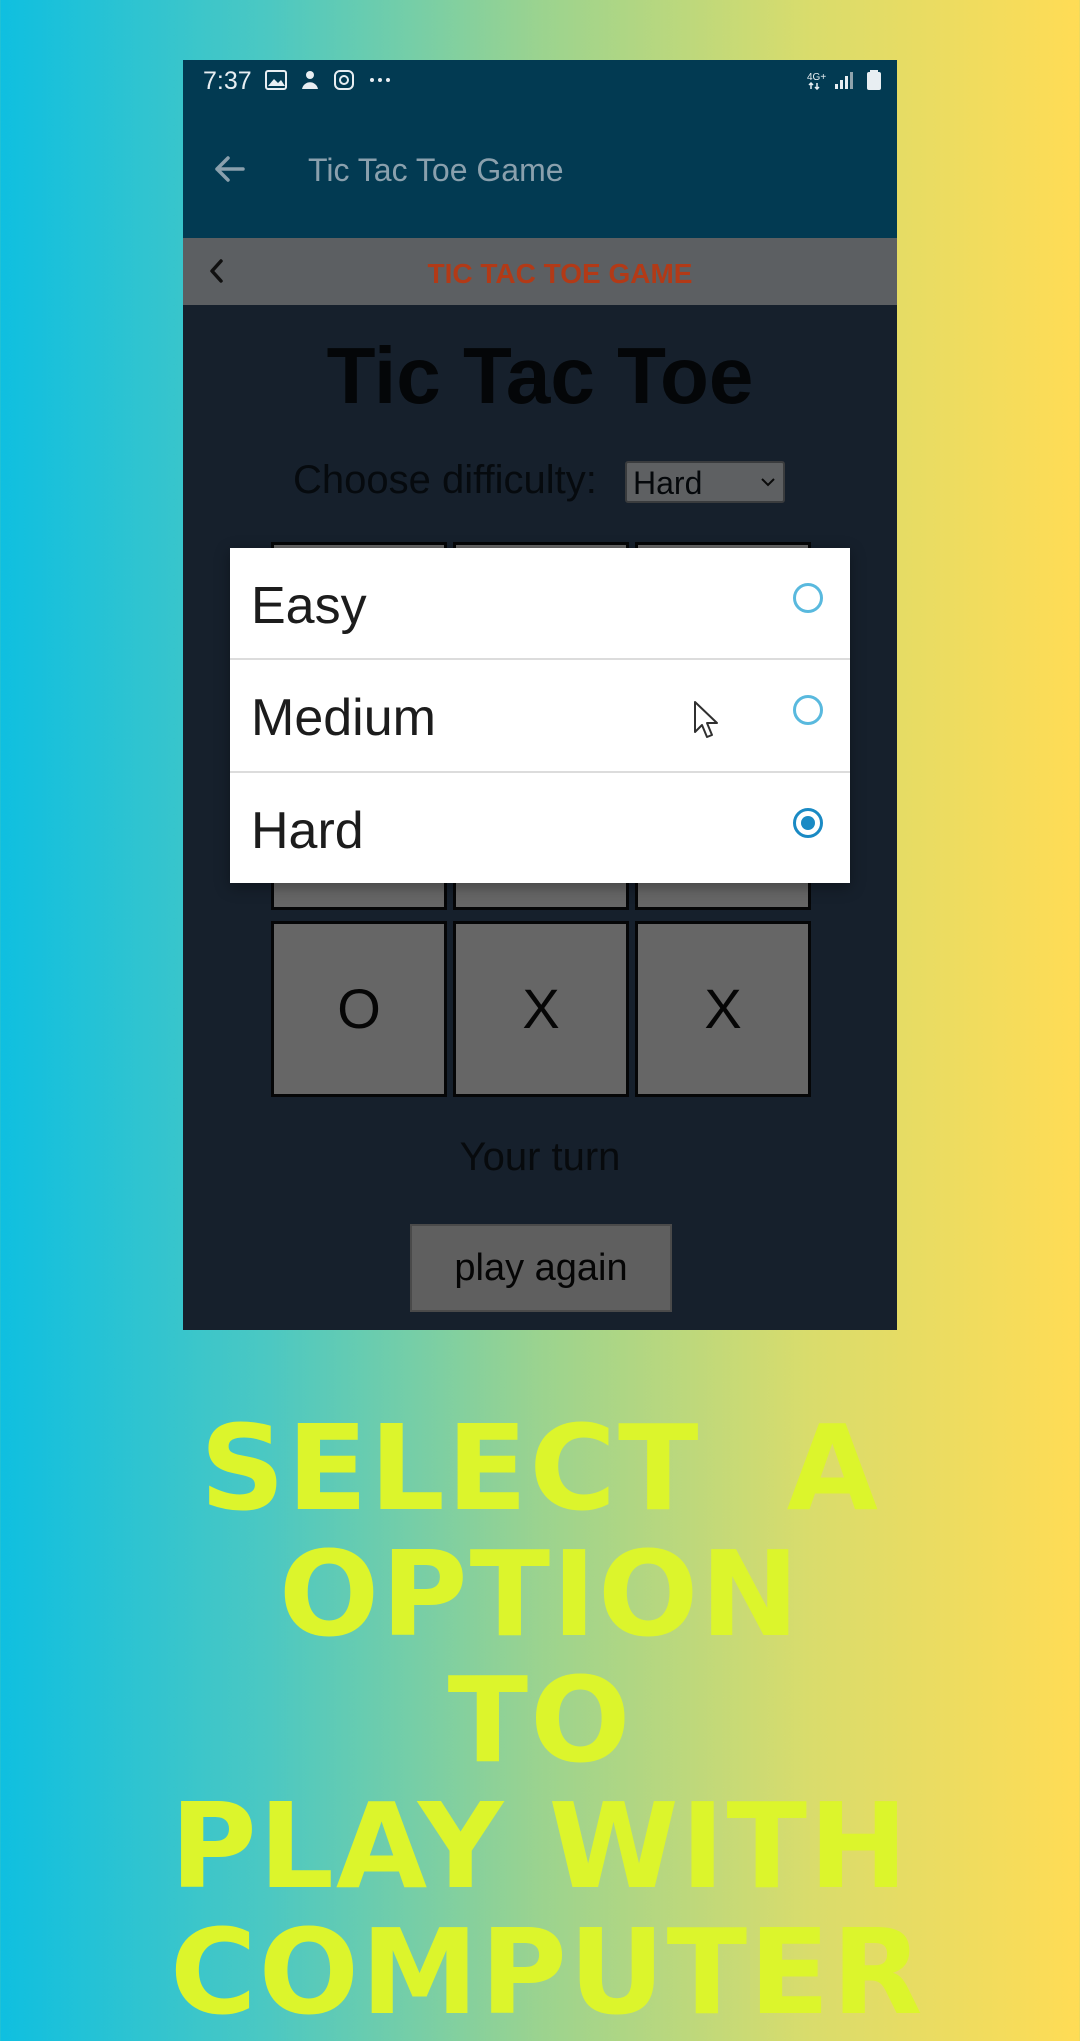 This screenshot has height=2041, width=1080. What do you see at coordinates (540, 80) in the screenshot?
I see `status-bar: 7:37 4G+` at bounding box center [540, 80].